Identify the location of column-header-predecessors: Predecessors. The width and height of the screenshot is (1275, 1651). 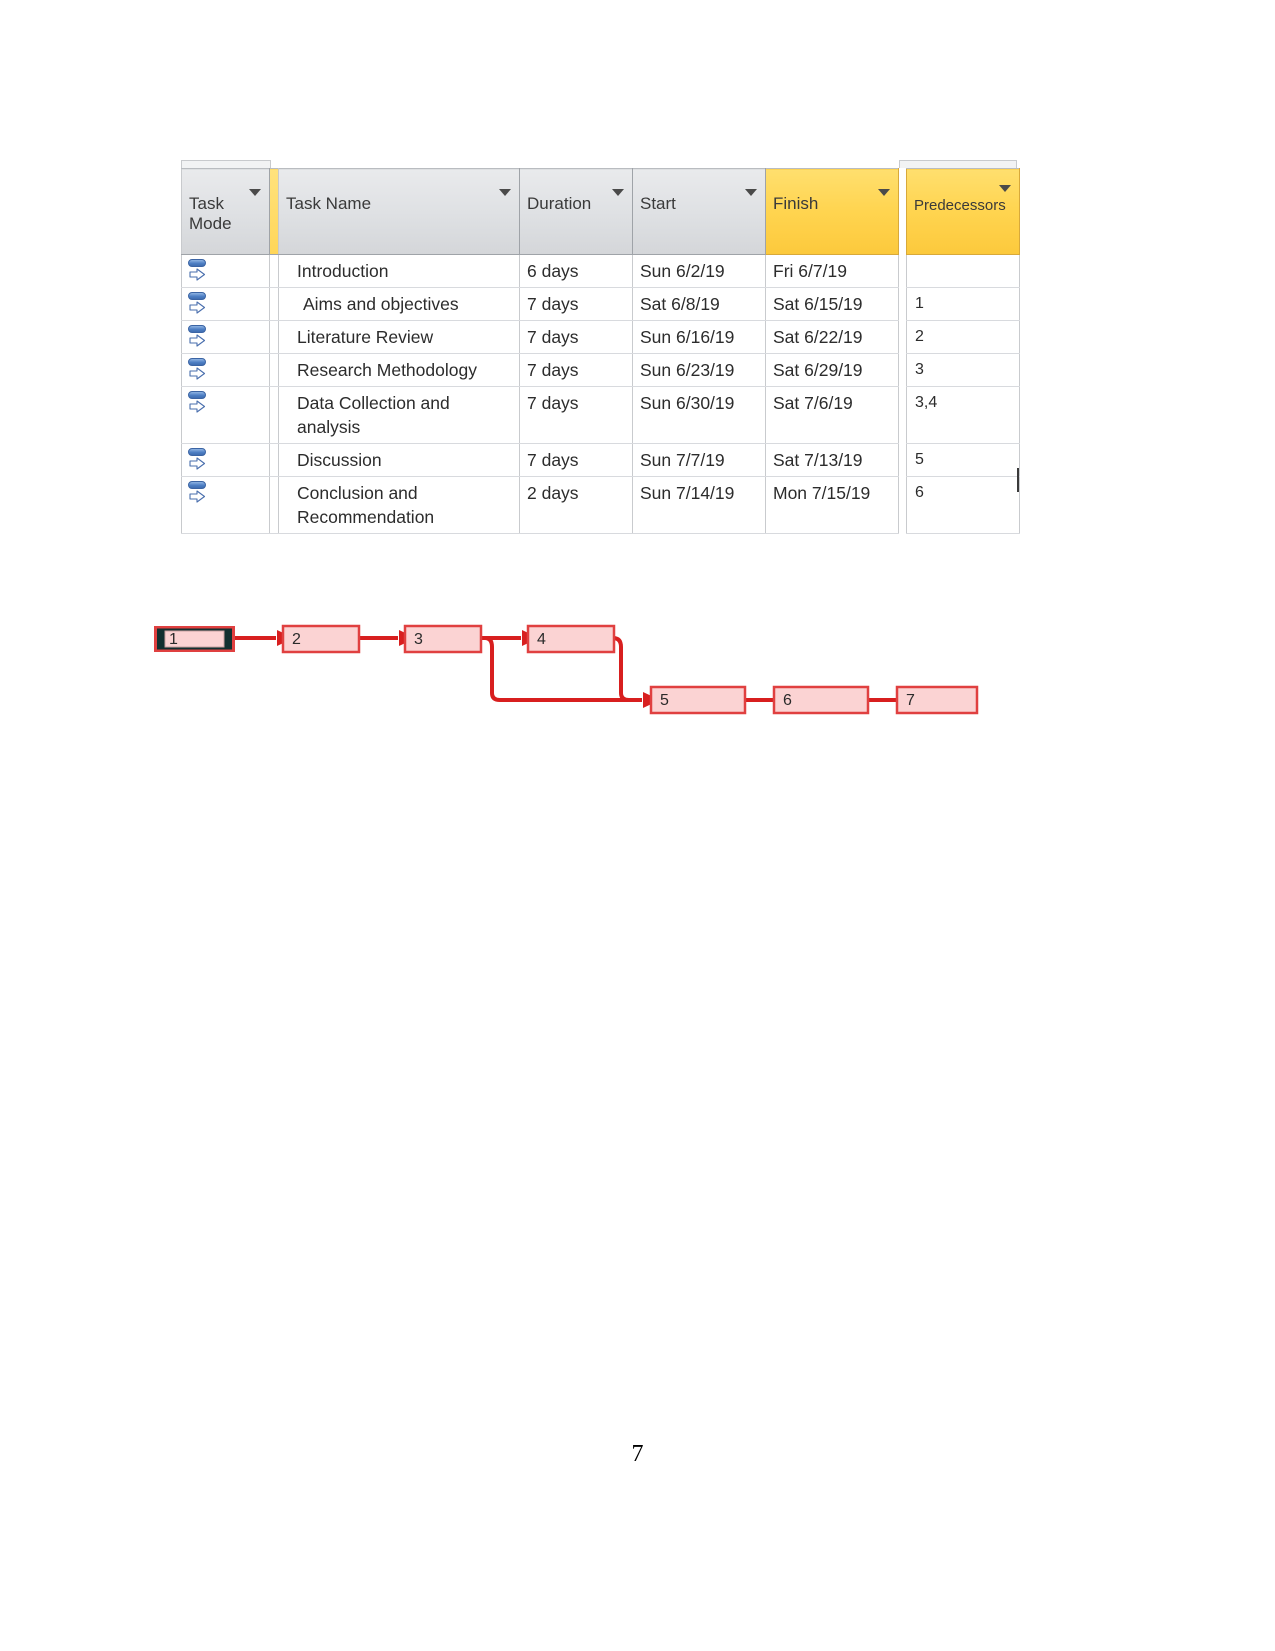
(963, 211).